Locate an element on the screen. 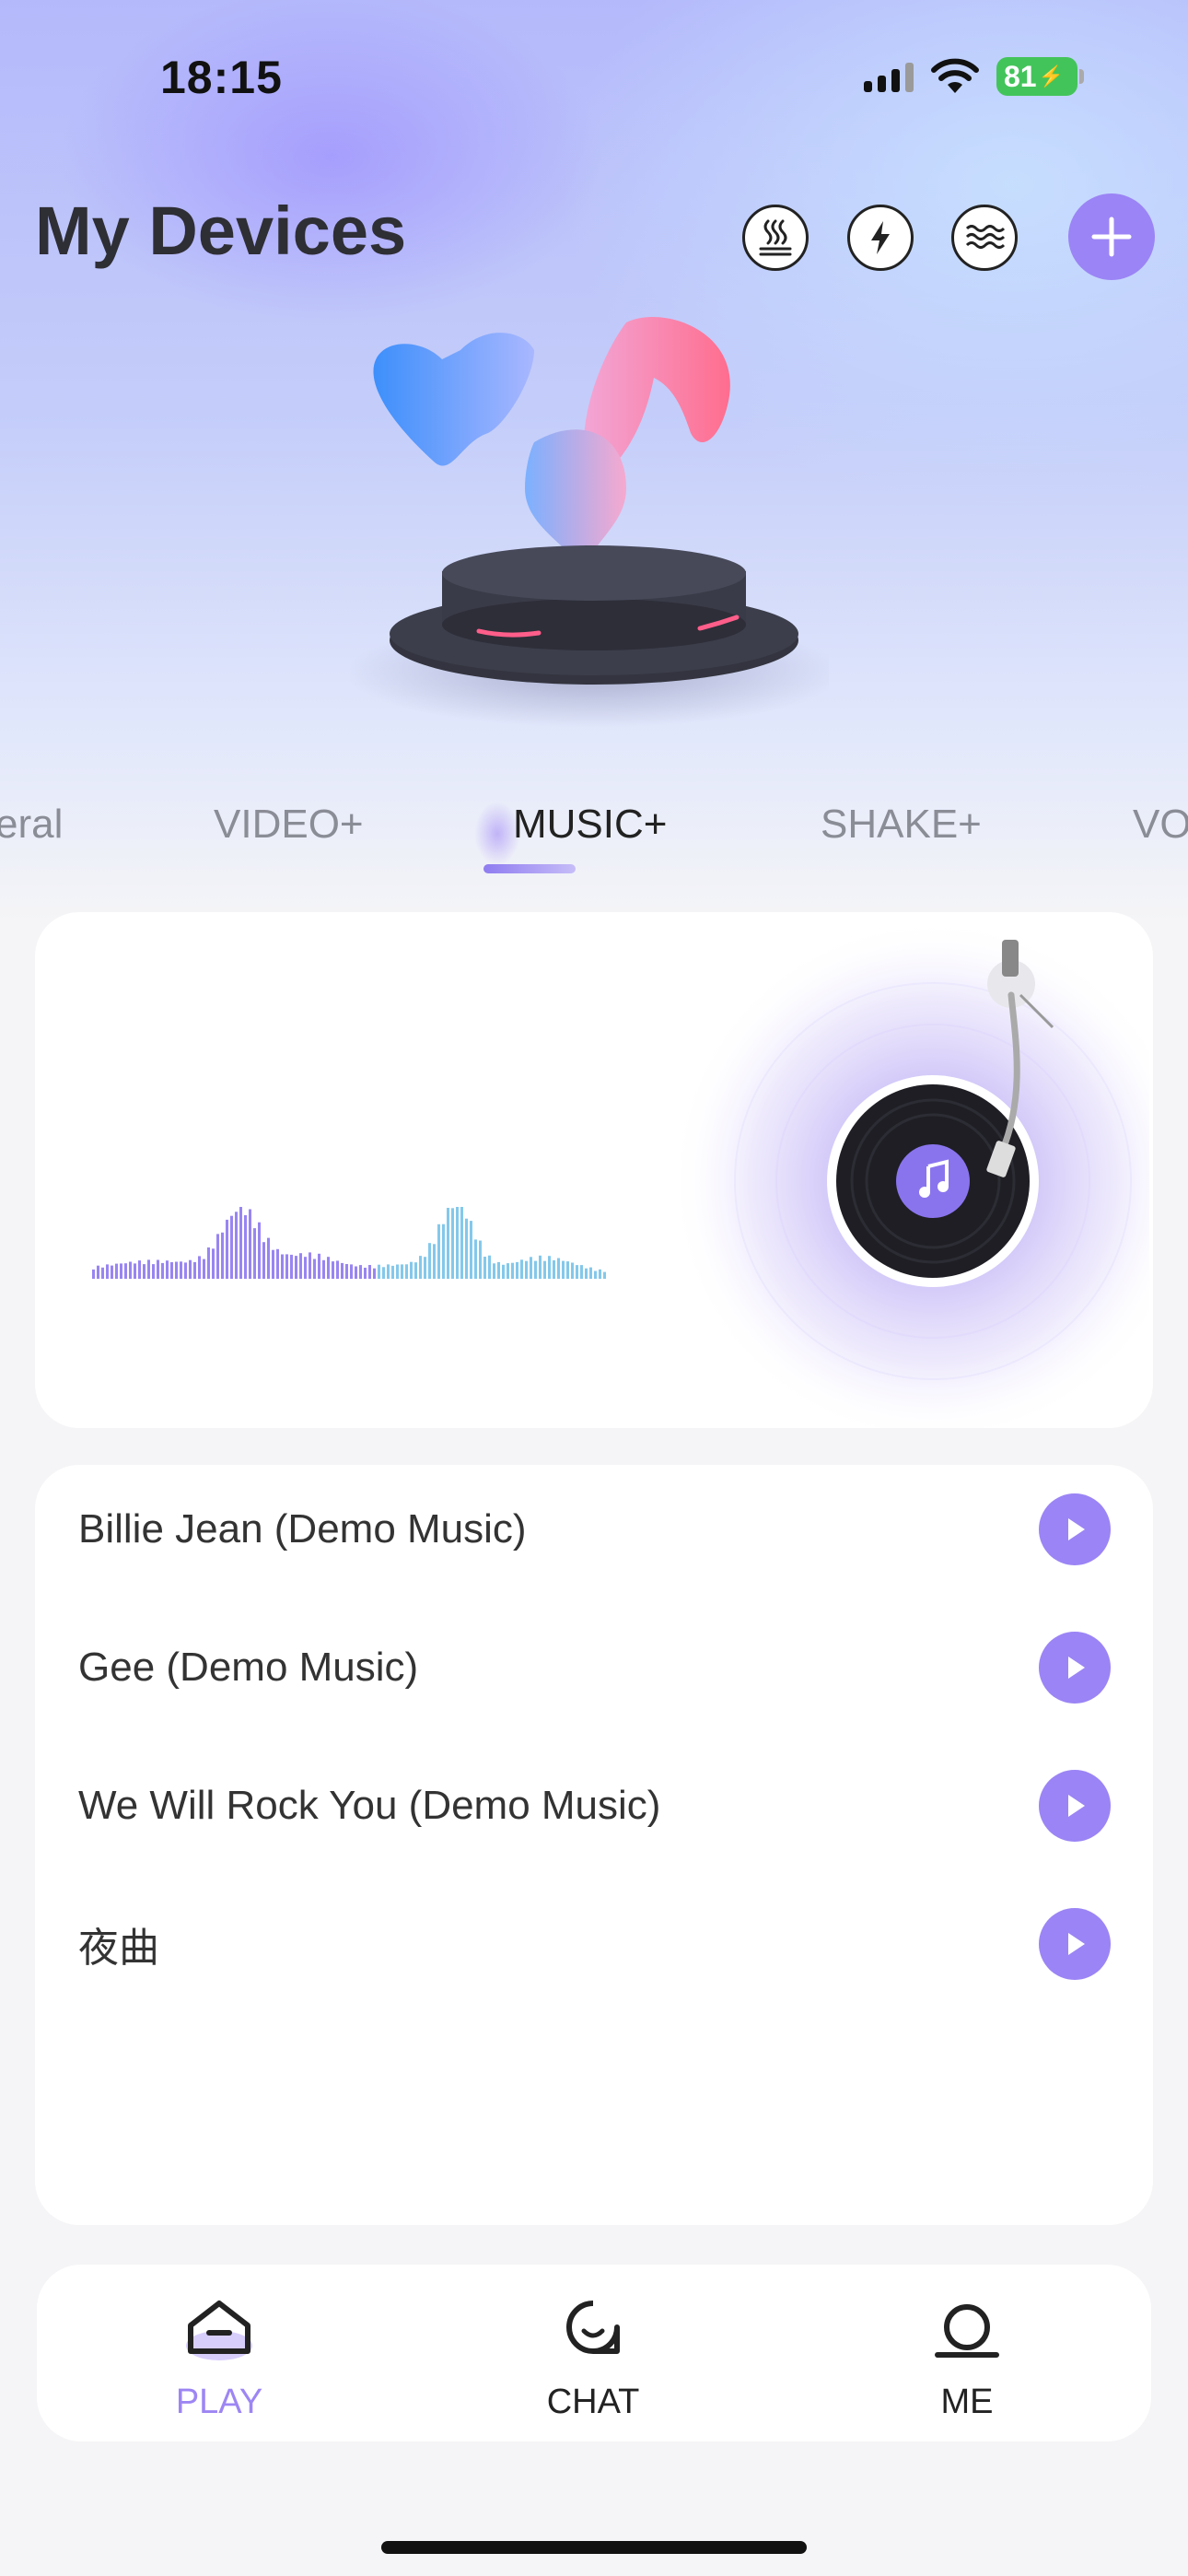 Image resolution: width=1188 pixels, height=2576 pixels. nav-label: ME is located at coordinates (967, 2402).